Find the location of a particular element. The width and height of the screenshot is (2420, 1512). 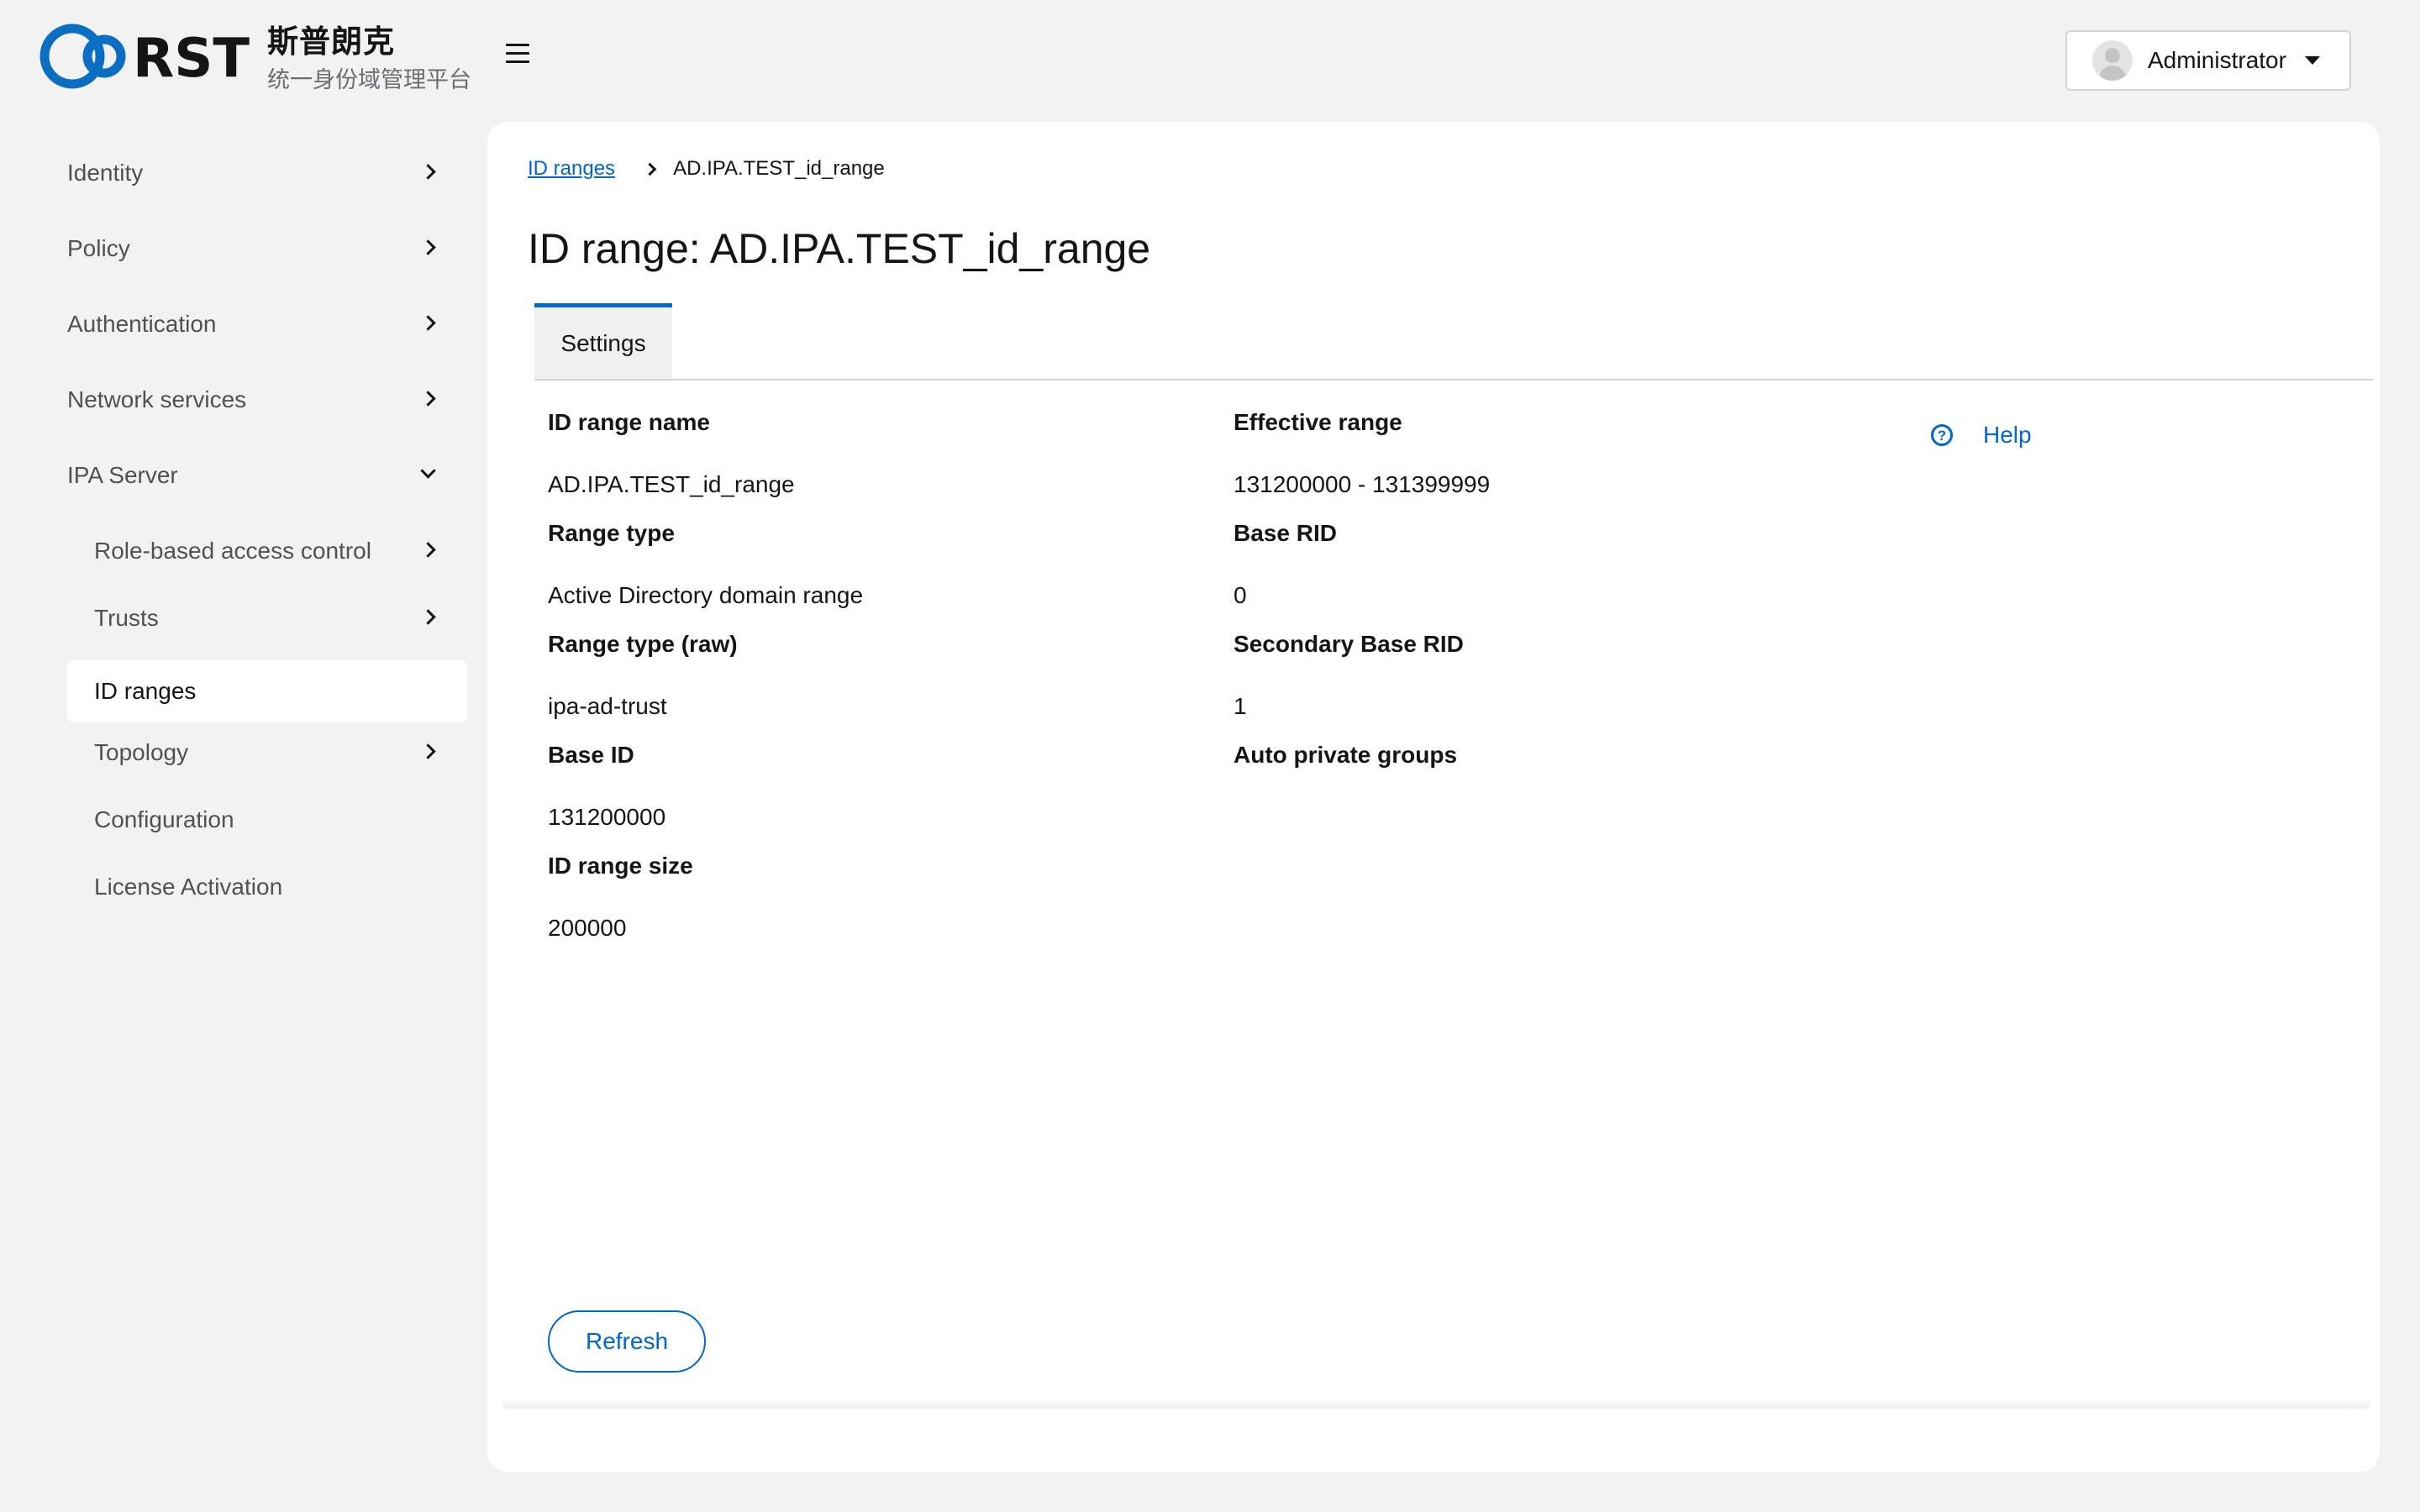

sidebar-item-configuration: Configuration is located at coordinates (267, 820).